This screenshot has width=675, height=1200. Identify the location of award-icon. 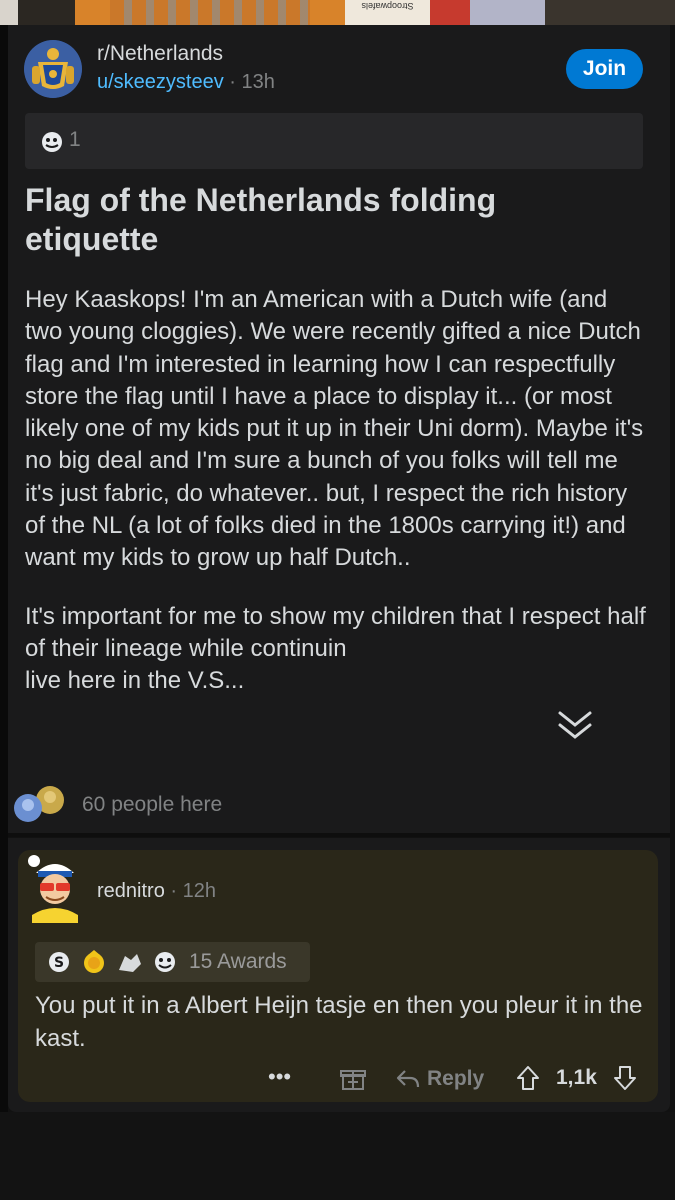
(52, 142).